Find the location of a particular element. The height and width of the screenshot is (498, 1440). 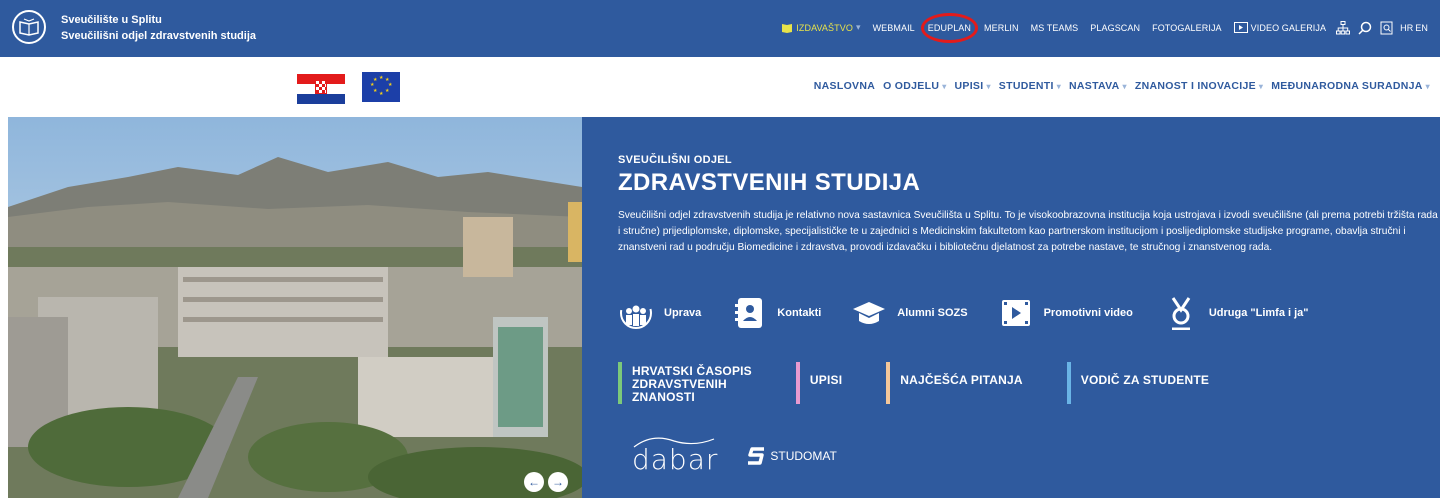

topnav-izdavastvo: IZDAVAŠTVO ▾ is located at coordinates (820, 27).